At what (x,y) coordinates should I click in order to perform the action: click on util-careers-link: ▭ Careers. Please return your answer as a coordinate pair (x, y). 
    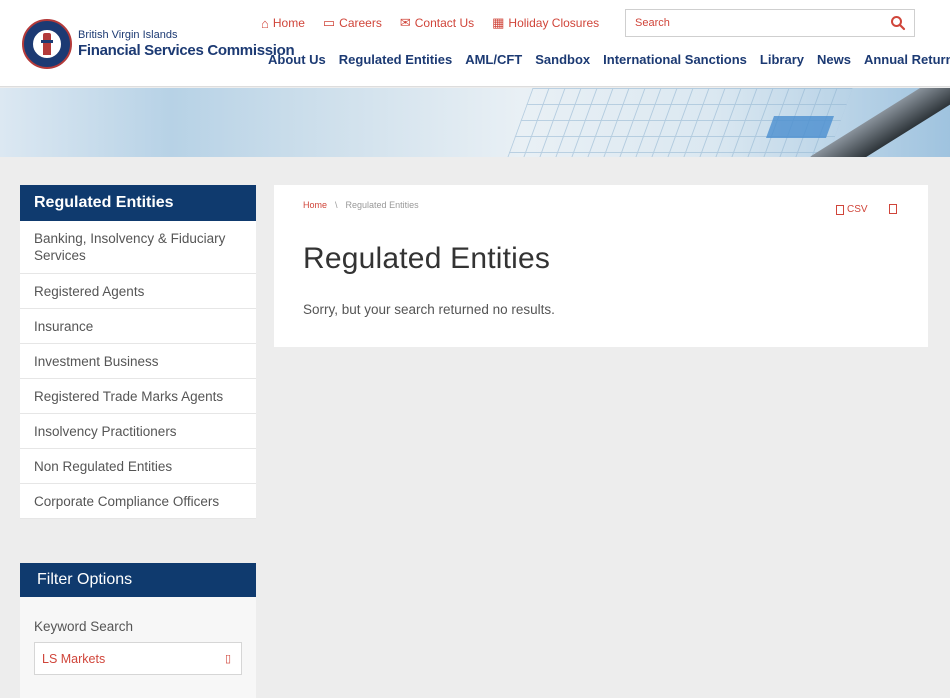
    Looking at the image, I should click on (352, 23).